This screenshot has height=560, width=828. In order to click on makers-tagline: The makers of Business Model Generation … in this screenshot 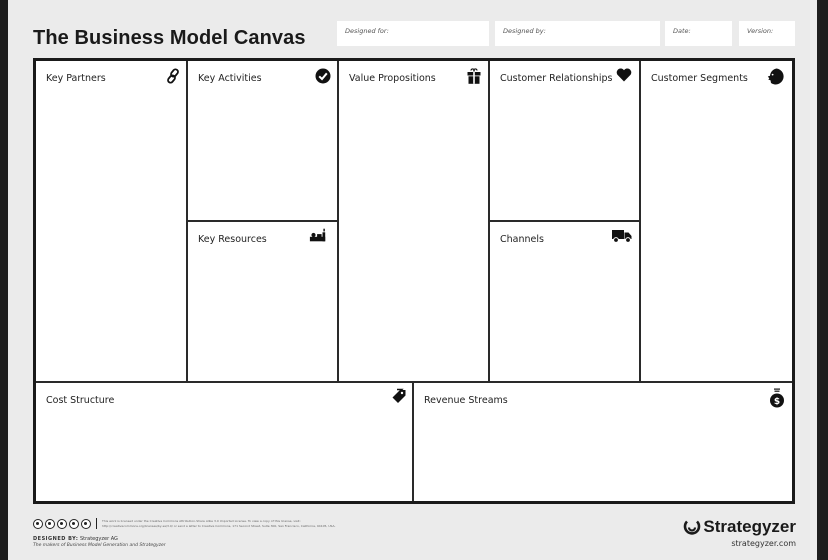, I will do `click(99, 545)`.